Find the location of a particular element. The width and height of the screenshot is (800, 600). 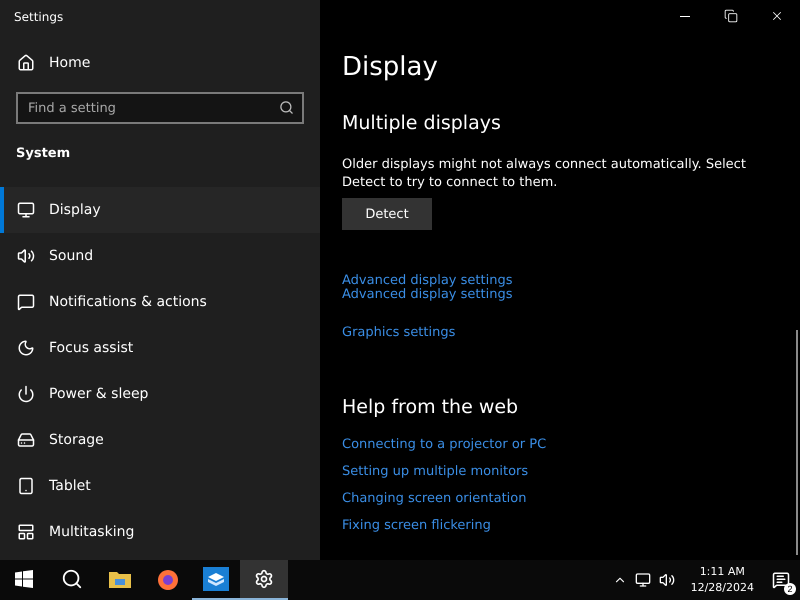

speech-bubble-icon is located at coordinates (26, 302).